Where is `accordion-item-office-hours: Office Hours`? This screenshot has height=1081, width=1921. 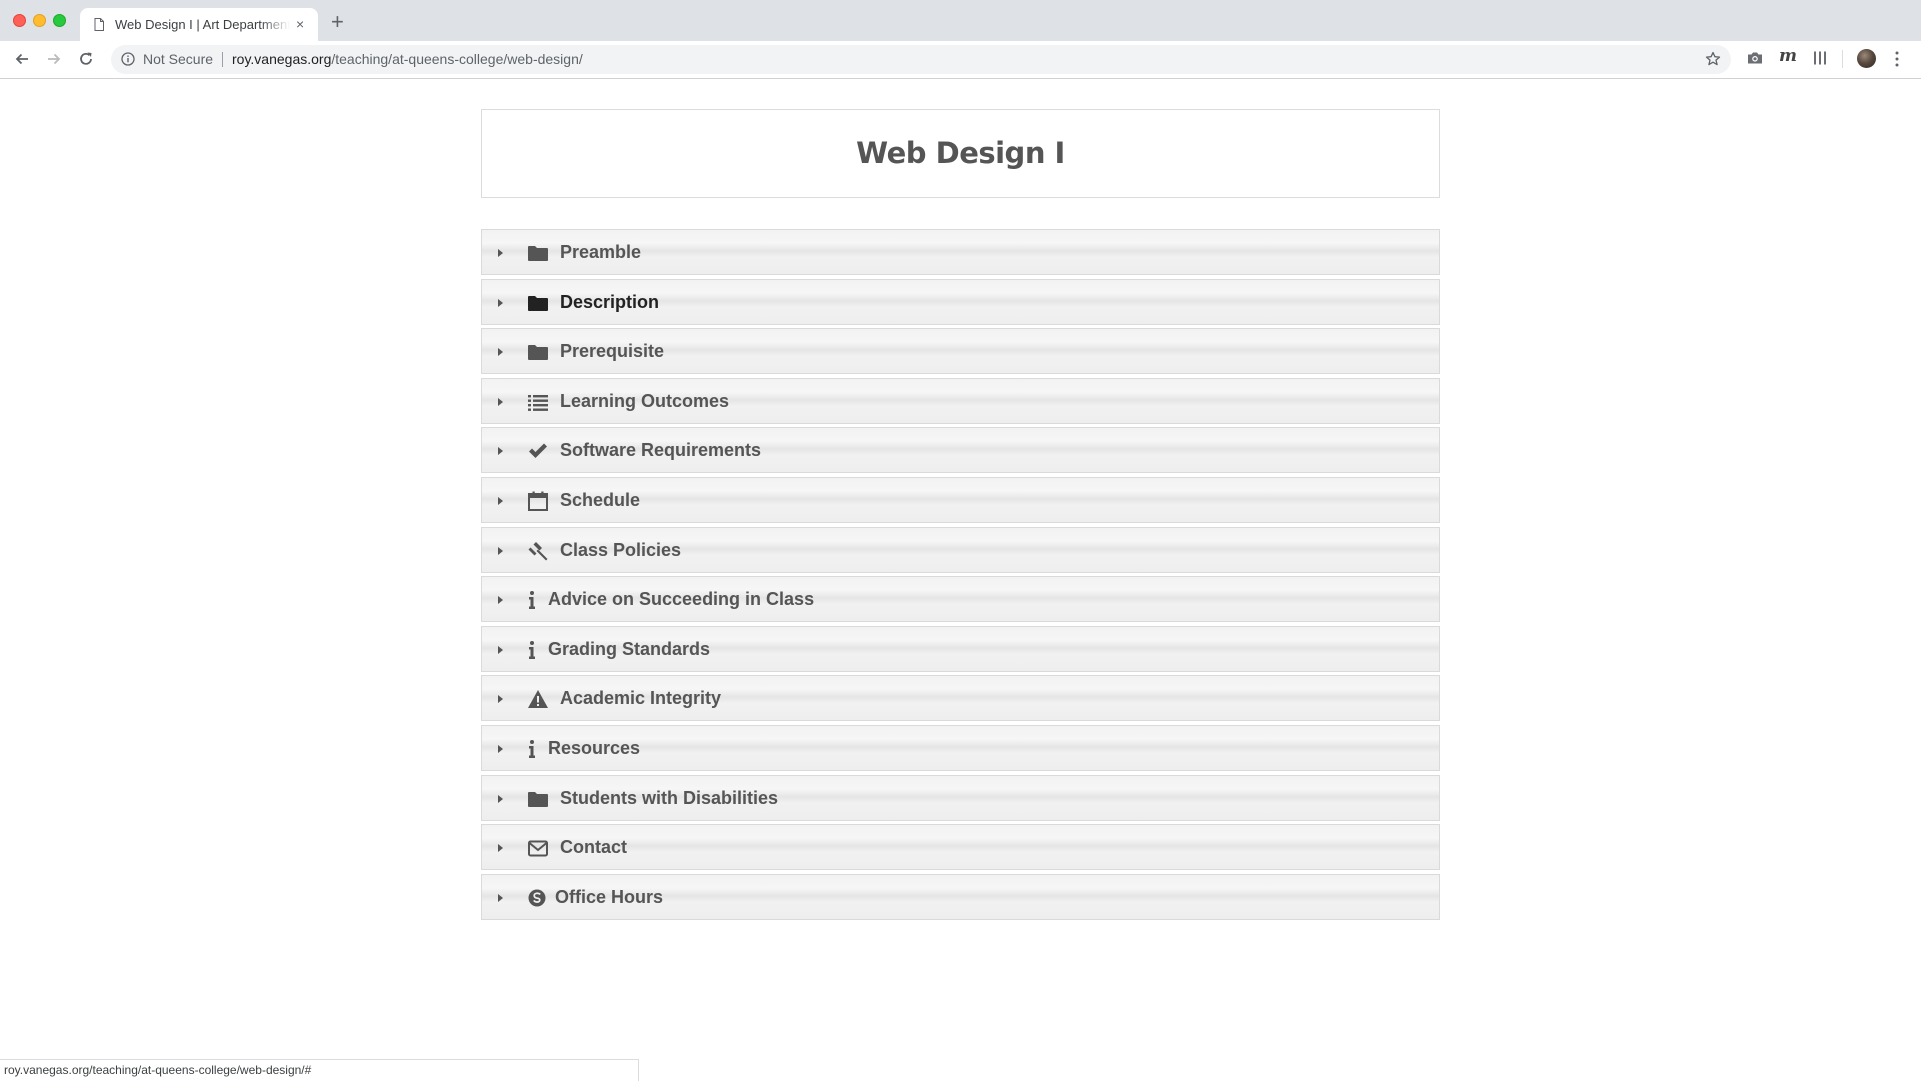
accordion-item-office-hours: Office Hours is located at coordinates (960, 896).